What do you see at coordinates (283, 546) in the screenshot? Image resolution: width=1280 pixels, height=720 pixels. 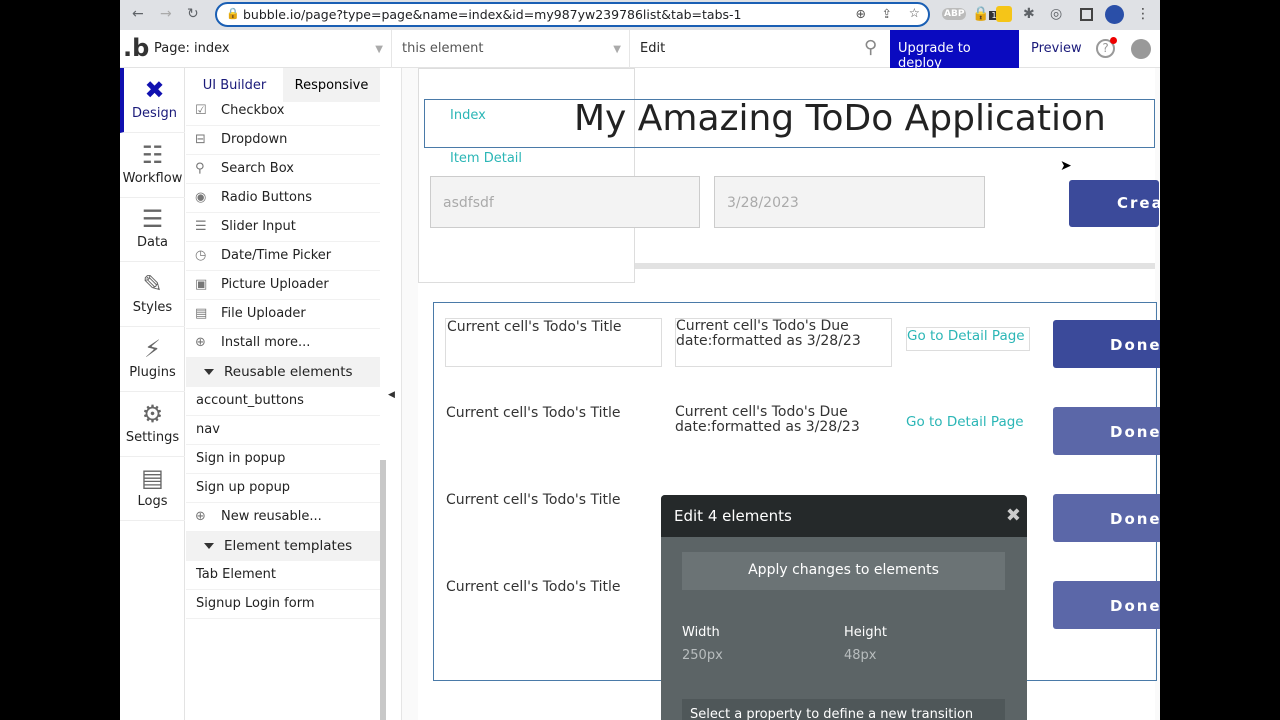 I see `element-templates-section: Element templates` at bounding box center [283, 546].